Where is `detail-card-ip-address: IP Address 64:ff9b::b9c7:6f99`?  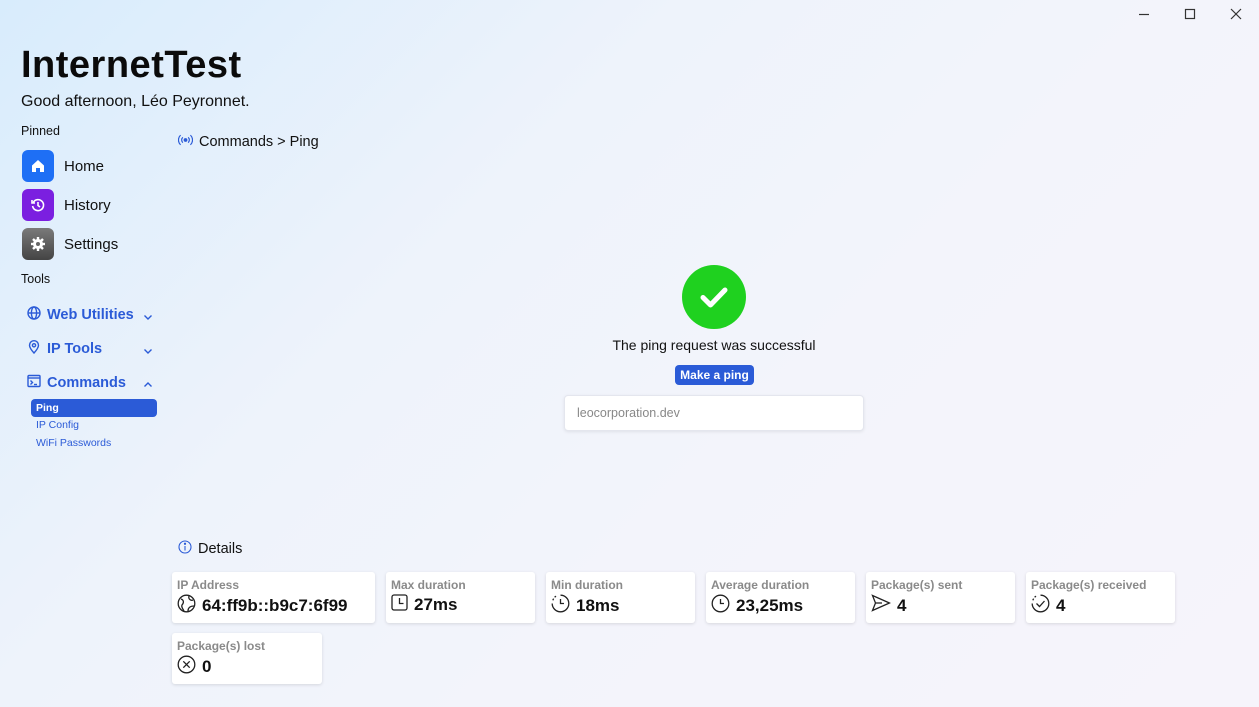 detail-card-ip-address: IP Address 64:ff9b::b9c7:6f99 is located at coordinates (273, 597).